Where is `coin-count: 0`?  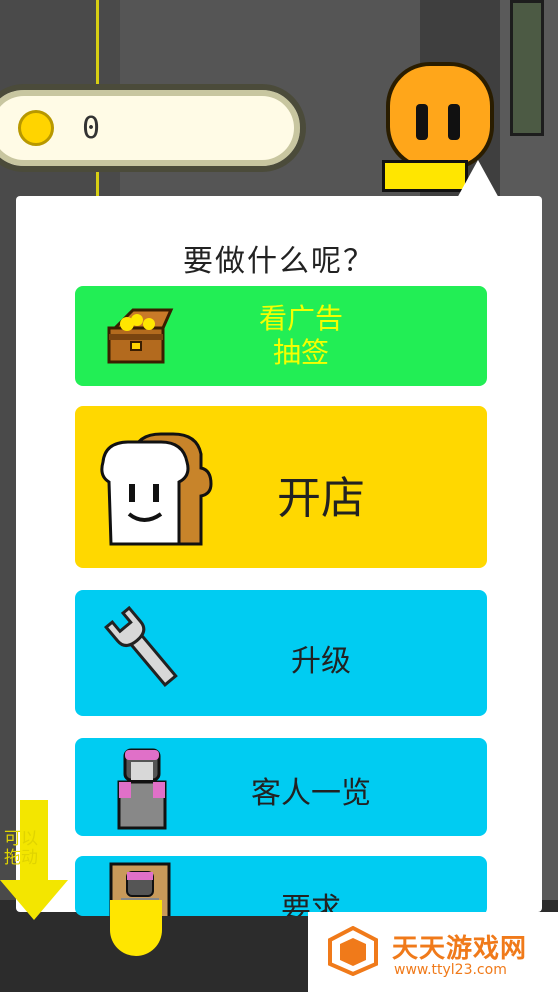
coin-count: 0 is located at coordinates (91, 128).